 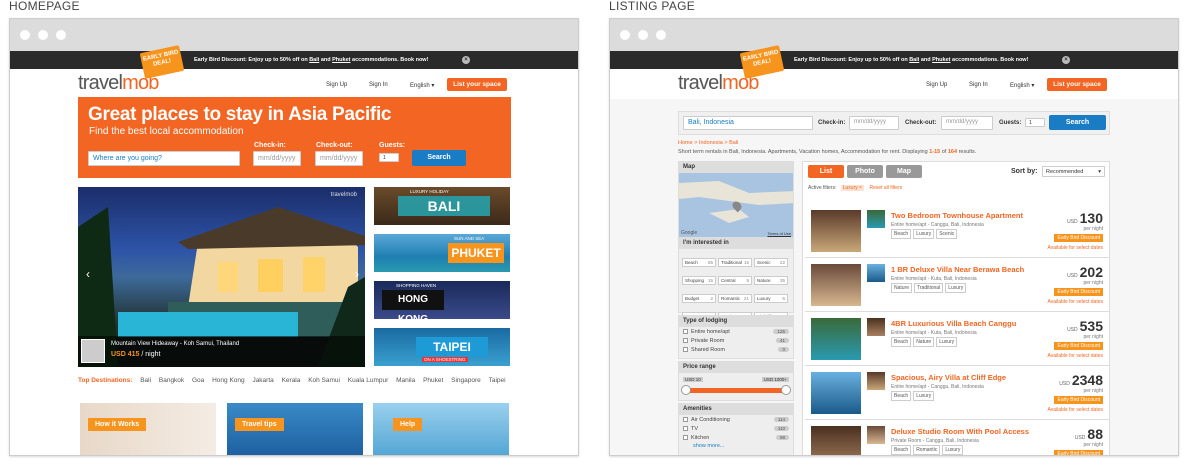 What do you see at coordinates (699, 280) in the screenshot?
I see `interest-chip: Shopping 15` at bounding box center [699, 280].